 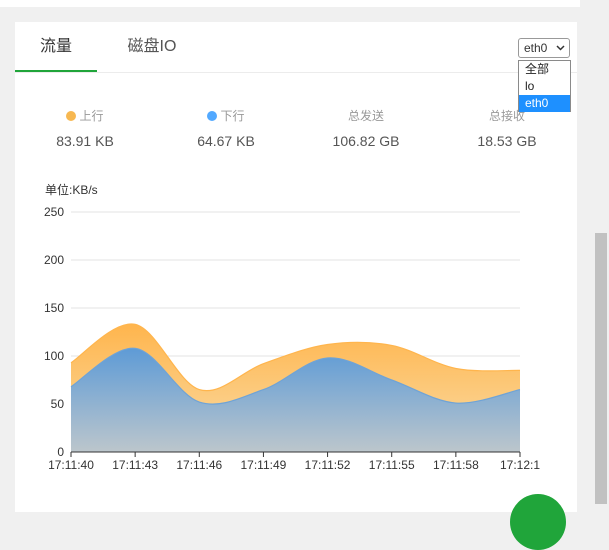 I want to click on x-tick-label: 17:11:46, so click(x=199, y=465).